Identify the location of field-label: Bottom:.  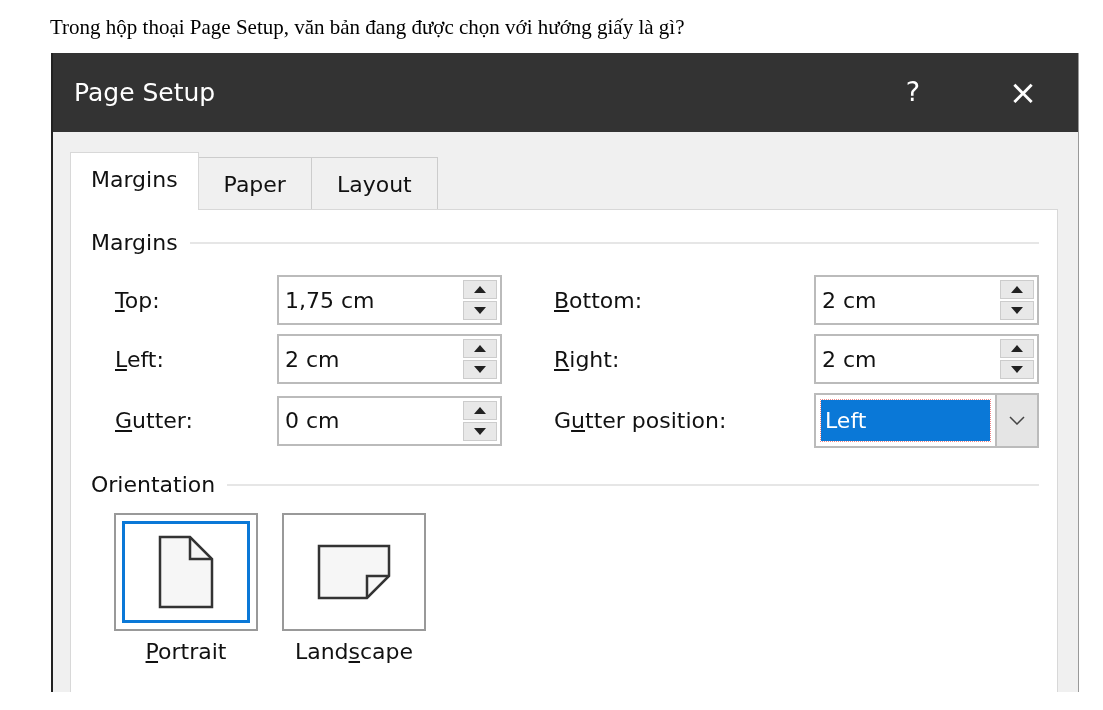
(599, 300).